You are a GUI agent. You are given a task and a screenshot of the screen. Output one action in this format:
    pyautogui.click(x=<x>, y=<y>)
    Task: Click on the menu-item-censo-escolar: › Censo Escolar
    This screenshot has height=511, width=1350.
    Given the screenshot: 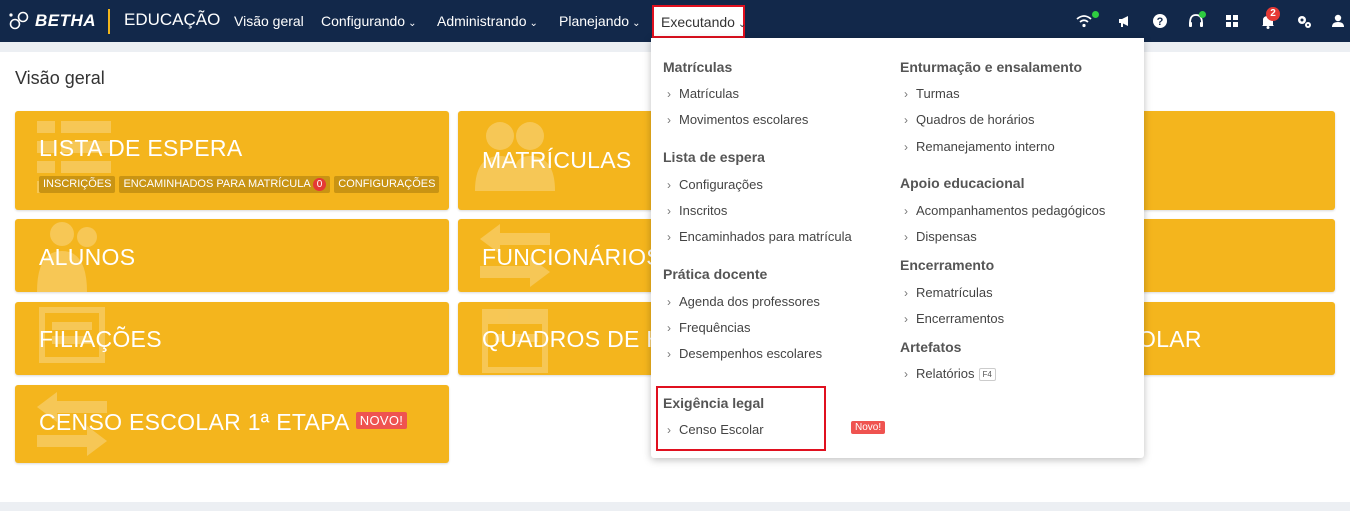 What is the action you would take?
    pyautogui.click(x=715, y=429)
    